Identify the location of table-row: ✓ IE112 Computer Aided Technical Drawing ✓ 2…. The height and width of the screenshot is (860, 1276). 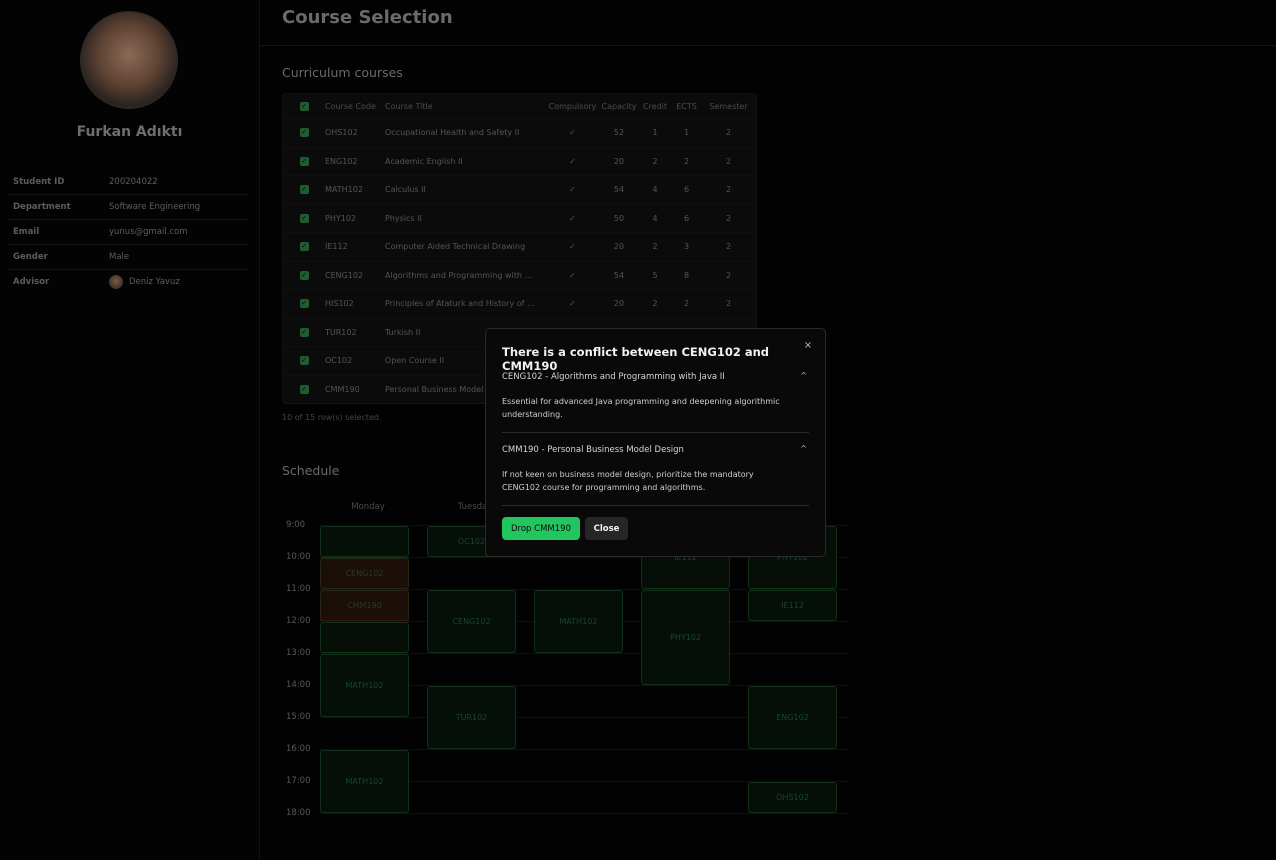
(519, 247).